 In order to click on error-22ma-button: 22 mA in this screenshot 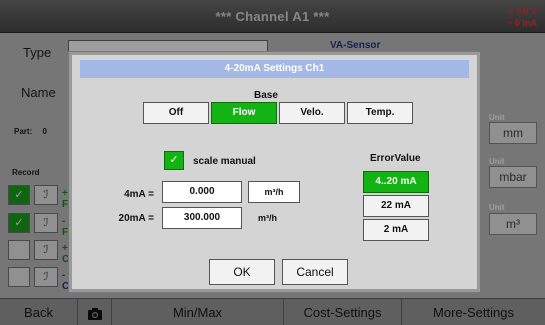, I will do `click(396, 206)`.